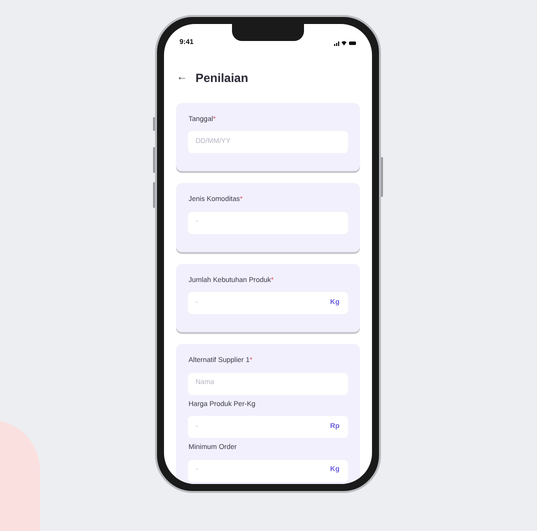  I want to click on page-title: Penilaian, so click(222, 78).